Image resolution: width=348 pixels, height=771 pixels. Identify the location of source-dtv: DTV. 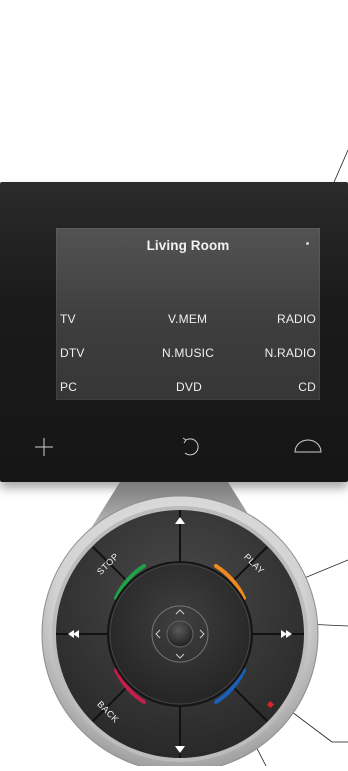
(72, 353).